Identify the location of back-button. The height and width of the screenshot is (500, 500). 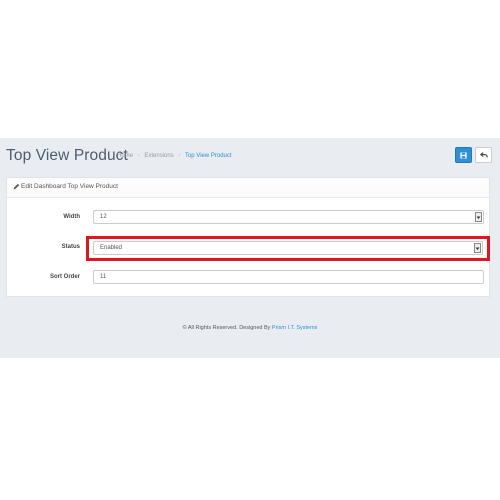
(483, 155).